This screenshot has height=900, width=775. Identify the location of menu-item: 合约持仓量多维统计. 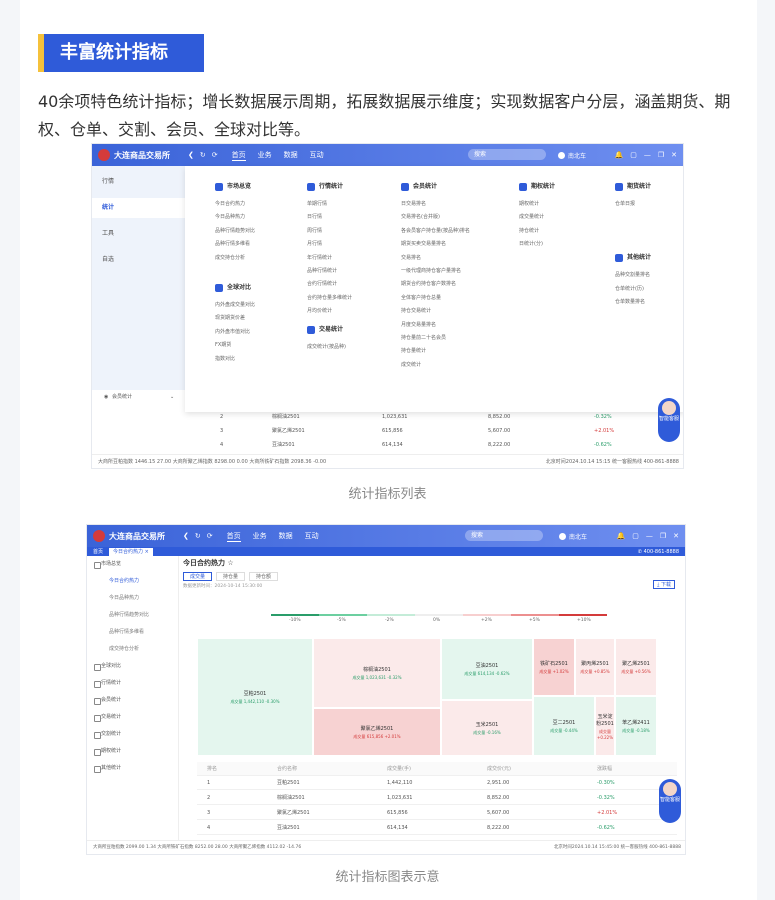
(329, 298).